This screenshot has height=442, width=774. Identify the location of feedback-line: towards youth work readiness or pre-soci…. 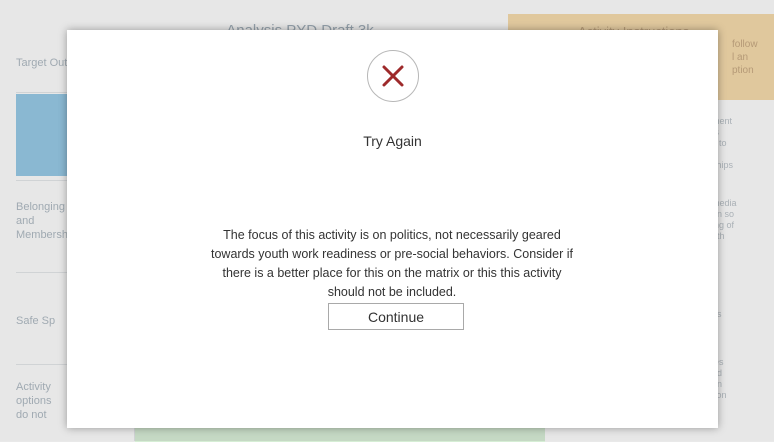
(392, 254).